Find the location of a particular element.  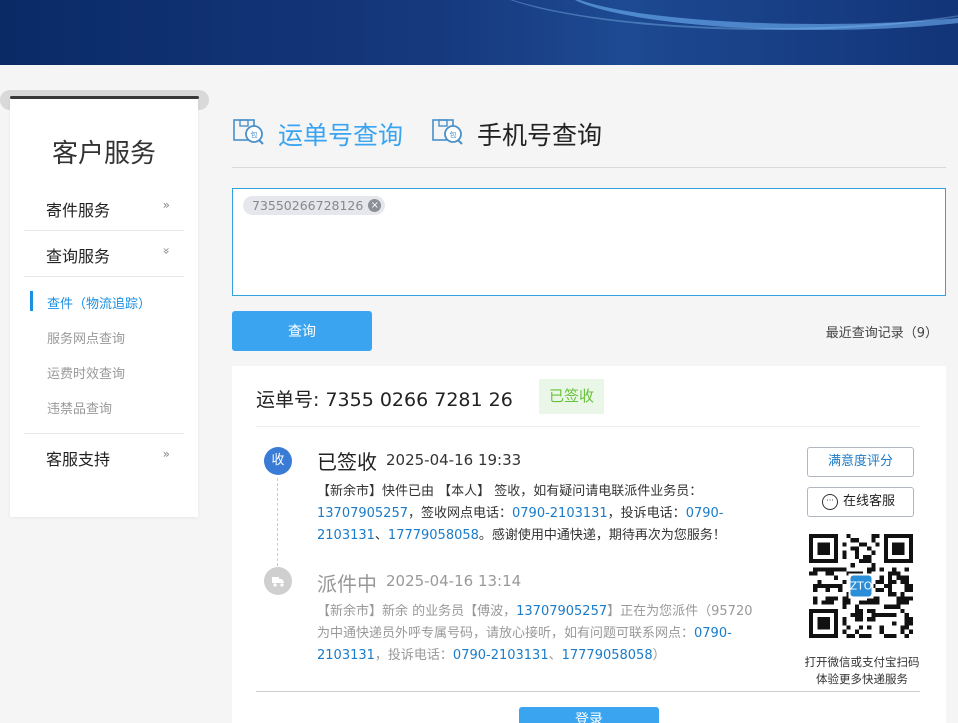

waybill-chip: 73550266728126 × is located at coordinates (314, 205).